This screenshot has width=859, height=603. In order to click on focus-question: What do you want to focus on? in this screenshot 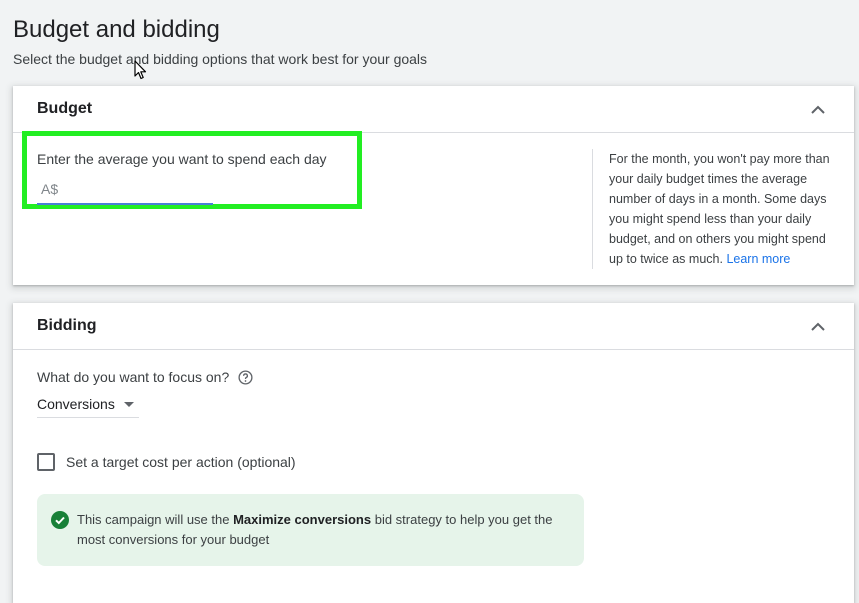, I will do `click(145, 377)`.